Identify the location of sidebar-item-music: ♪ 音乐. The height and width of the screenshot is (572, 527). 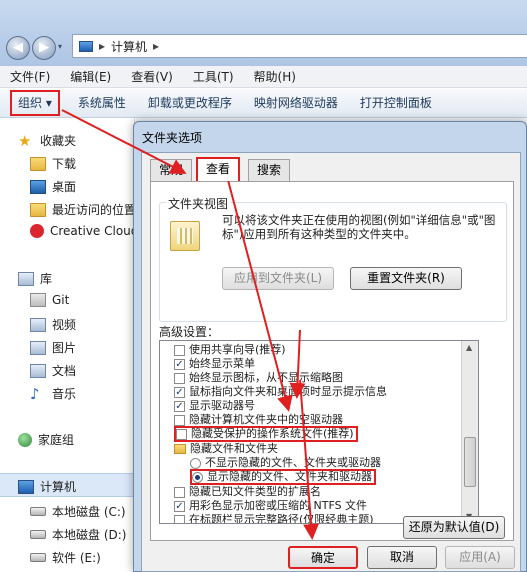
(53, 393).